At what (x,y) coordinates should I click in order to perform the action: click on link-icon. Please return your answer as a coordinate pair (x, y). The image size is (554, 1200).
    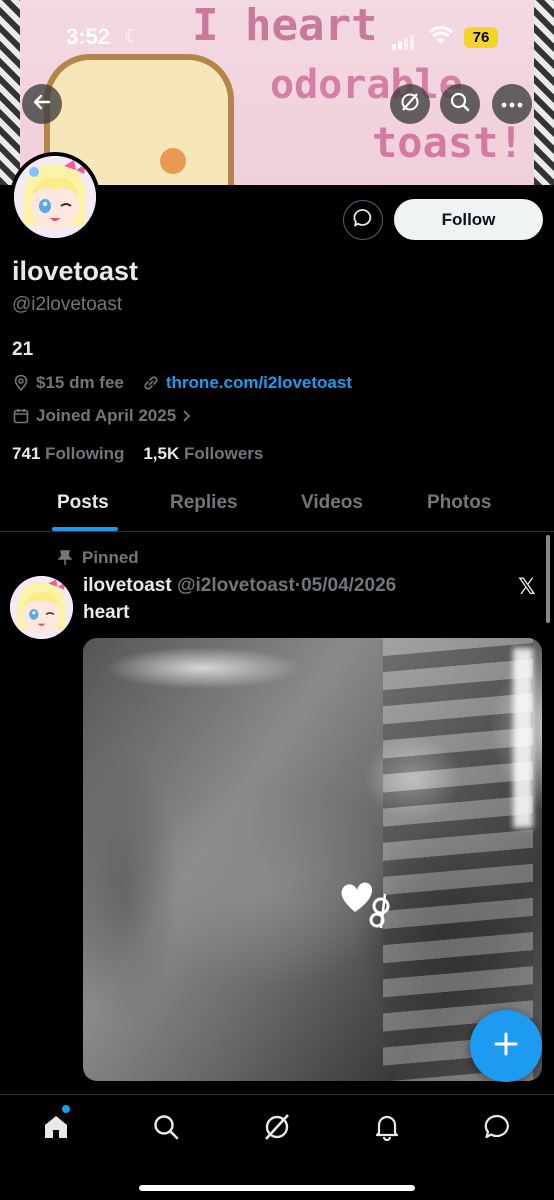
    Looking at the image, I should click on (151, 383).